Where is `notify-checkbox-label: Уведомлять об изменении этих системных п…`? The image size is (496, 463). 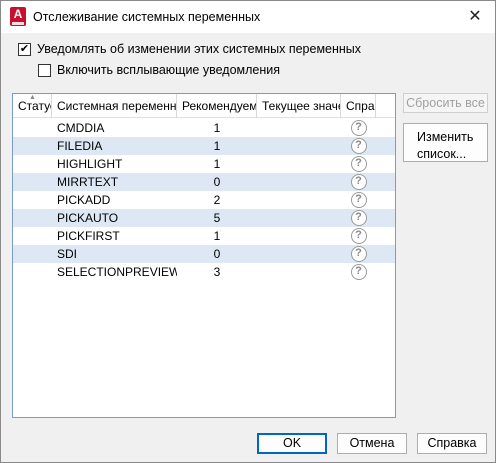
notify-checkbox-label: Уведомлять об изменении этих системных п… is located at coordinates (199, 49).